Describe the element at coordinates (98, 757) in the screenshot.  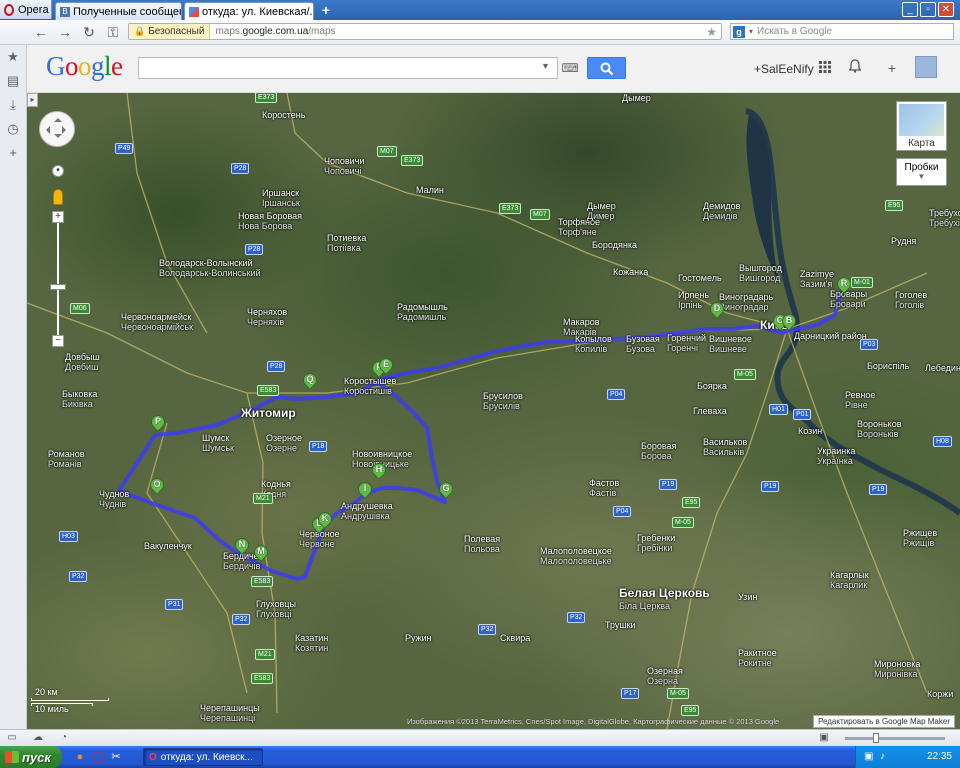
I see `opera-quicklaunch-icon: ◯` at that location.